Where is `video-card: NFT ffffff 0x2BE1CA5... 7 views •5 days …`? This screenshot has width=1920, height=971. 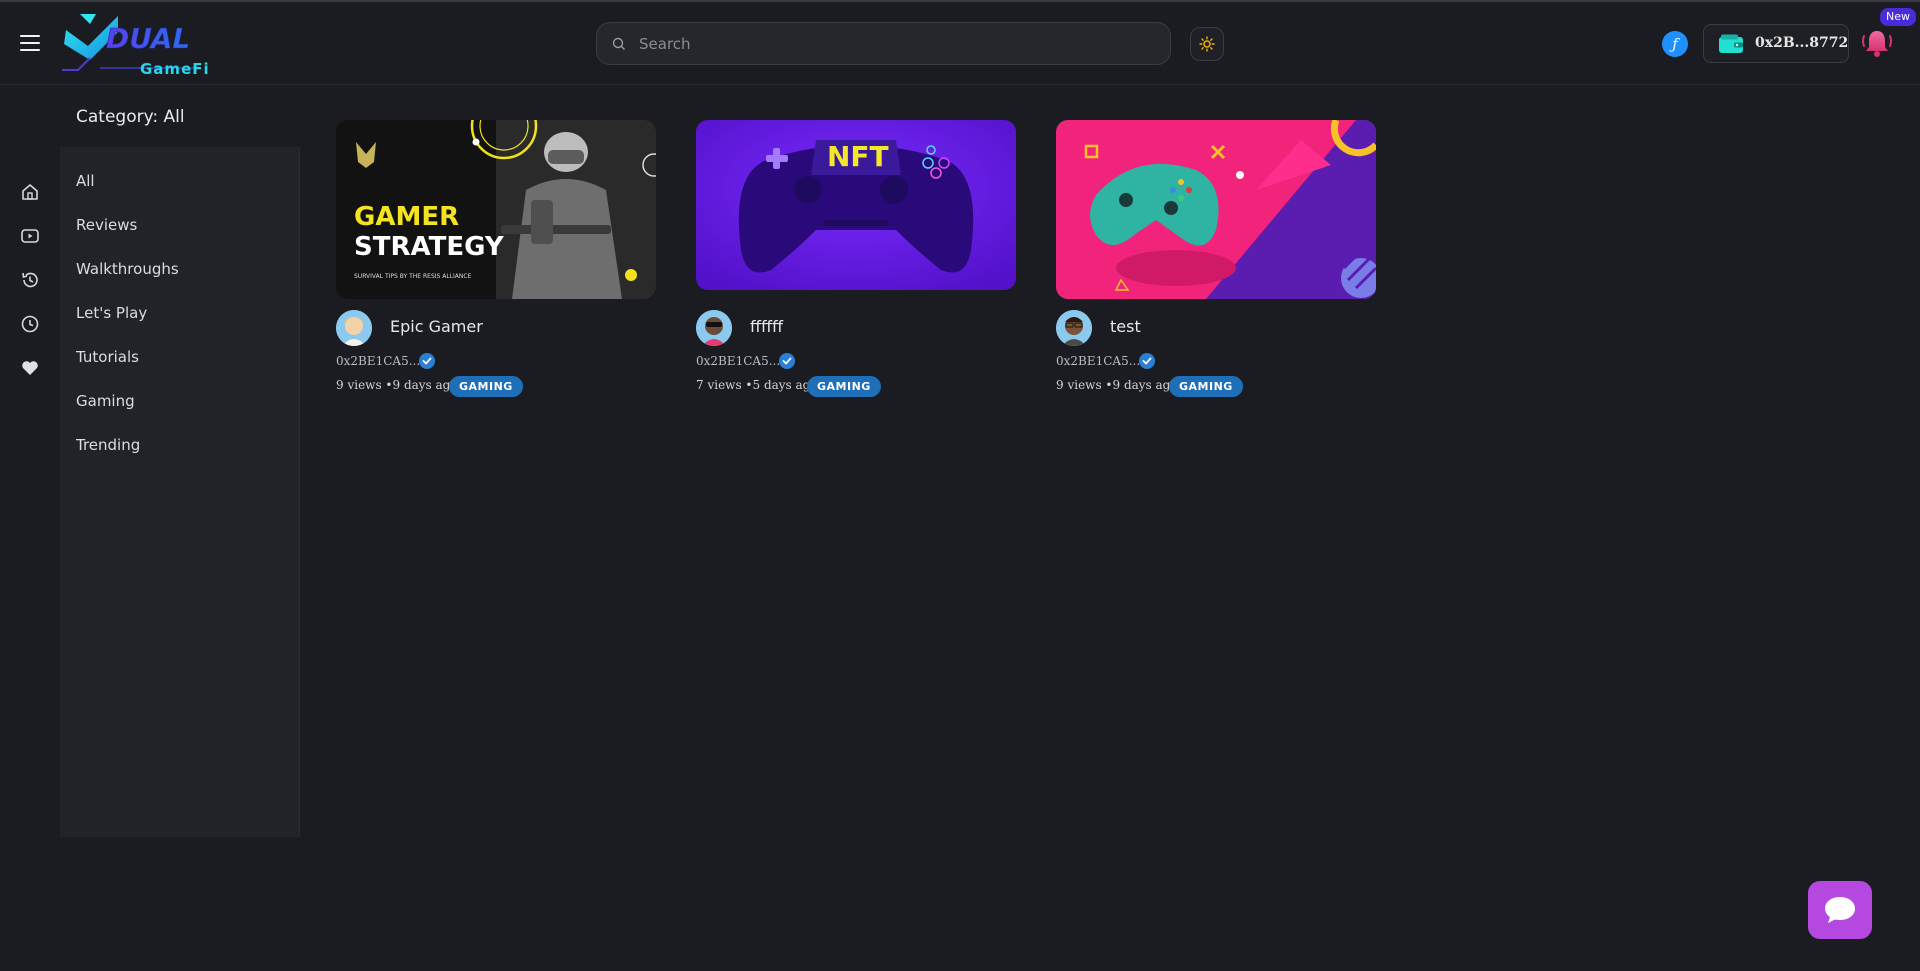
video-card: NFT ffffff 0x2BE1CA5... 7 views •5 days … is located at coordinates (856, 270).